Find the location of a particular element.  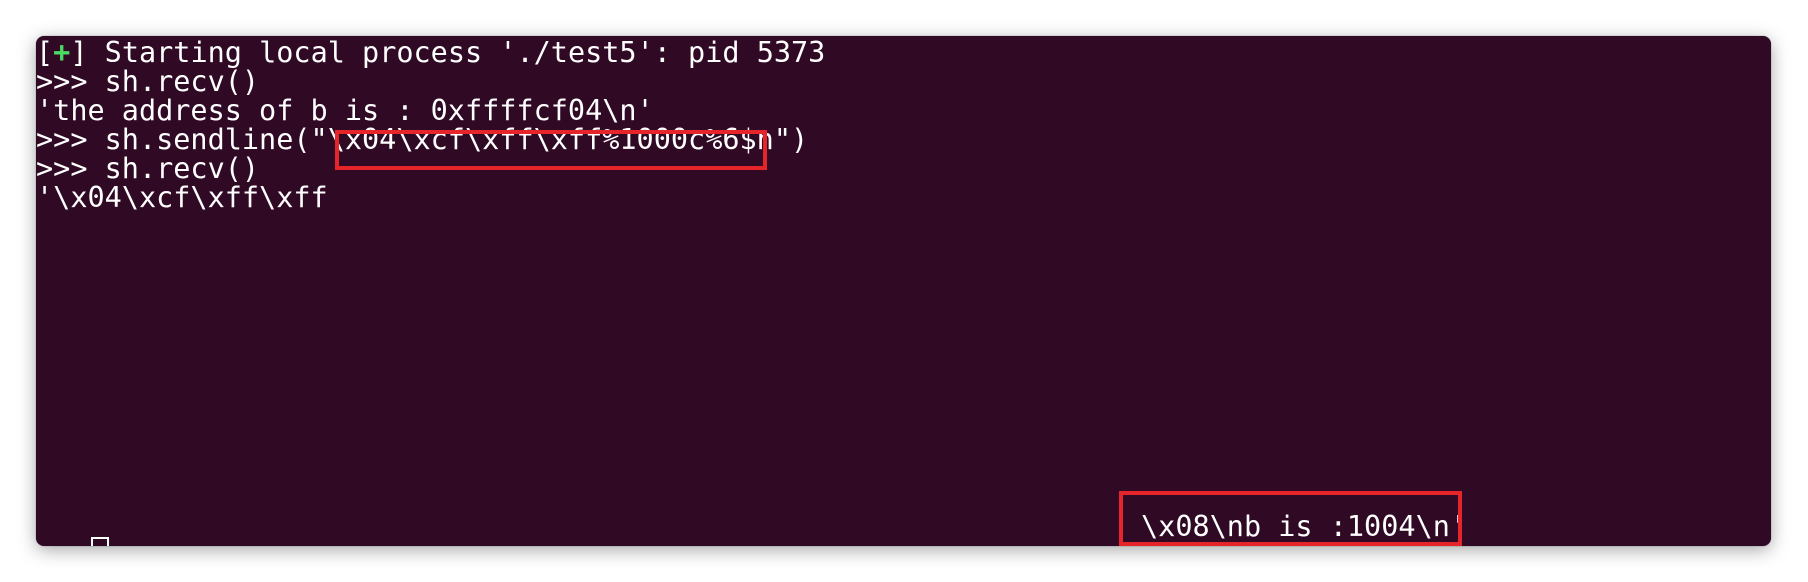

terminal-cursor is located at coordinates (100, 541).